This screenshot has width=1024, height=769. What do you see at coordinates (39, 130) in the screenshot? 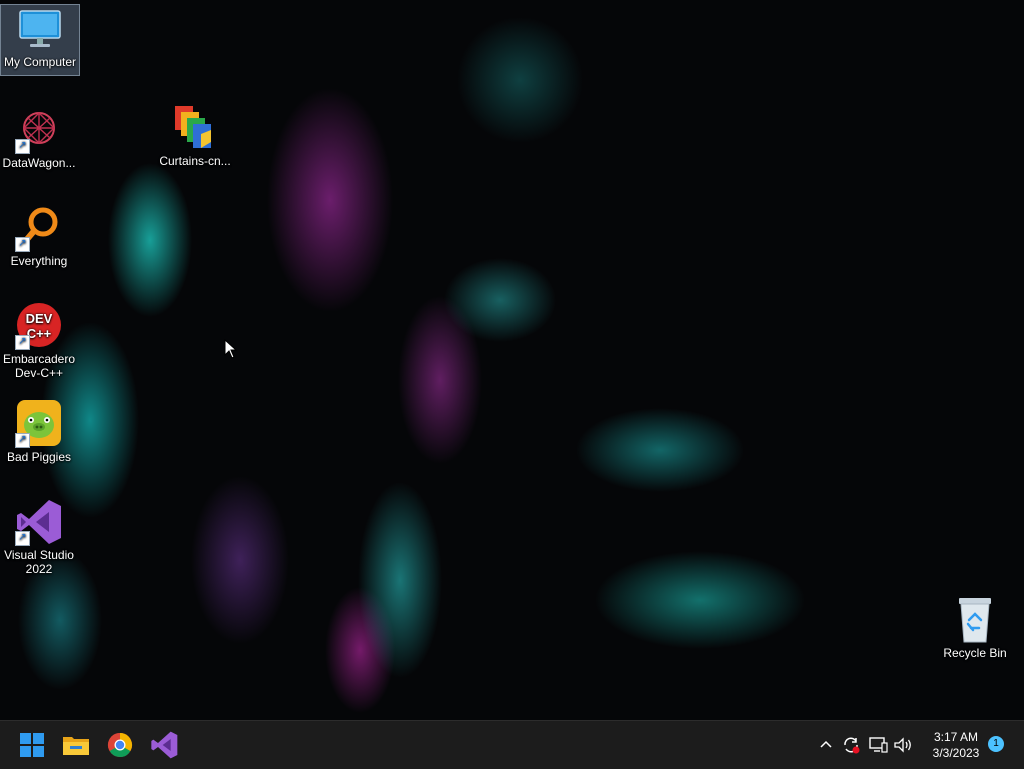
I see `datawagon-icon: ↗` at bounding box center [39, 130].